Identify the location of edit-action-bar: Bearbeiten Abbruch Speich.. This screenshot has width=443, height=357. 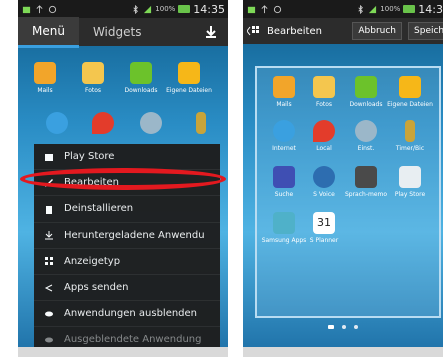
(343, 31).